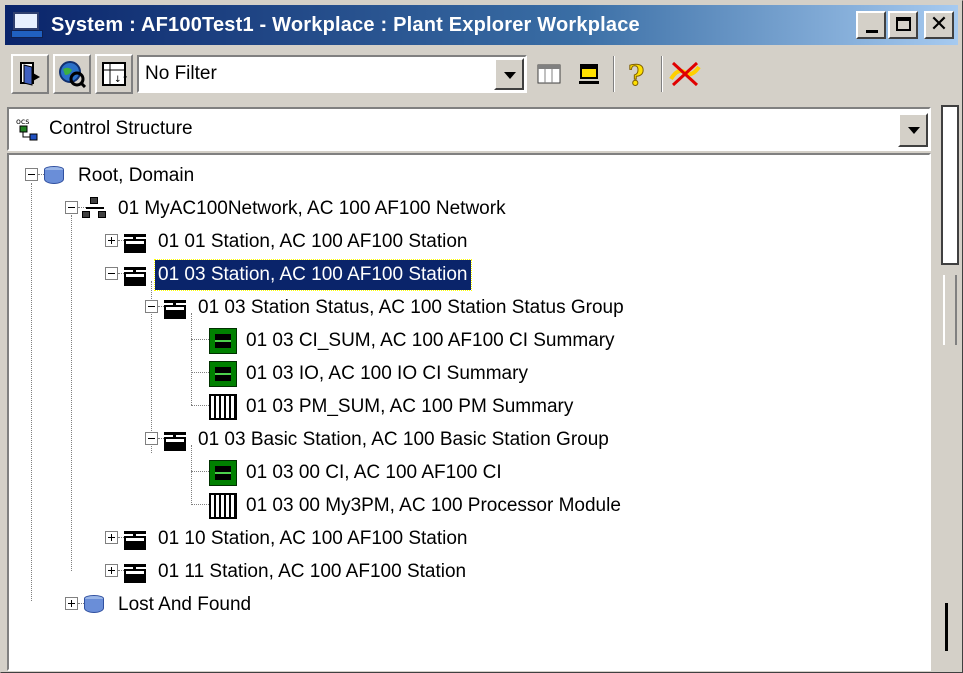 The height and width of the screenshot is (673, 963). I want to click on tree-node-label: Lost And Found, so click(185, 604).